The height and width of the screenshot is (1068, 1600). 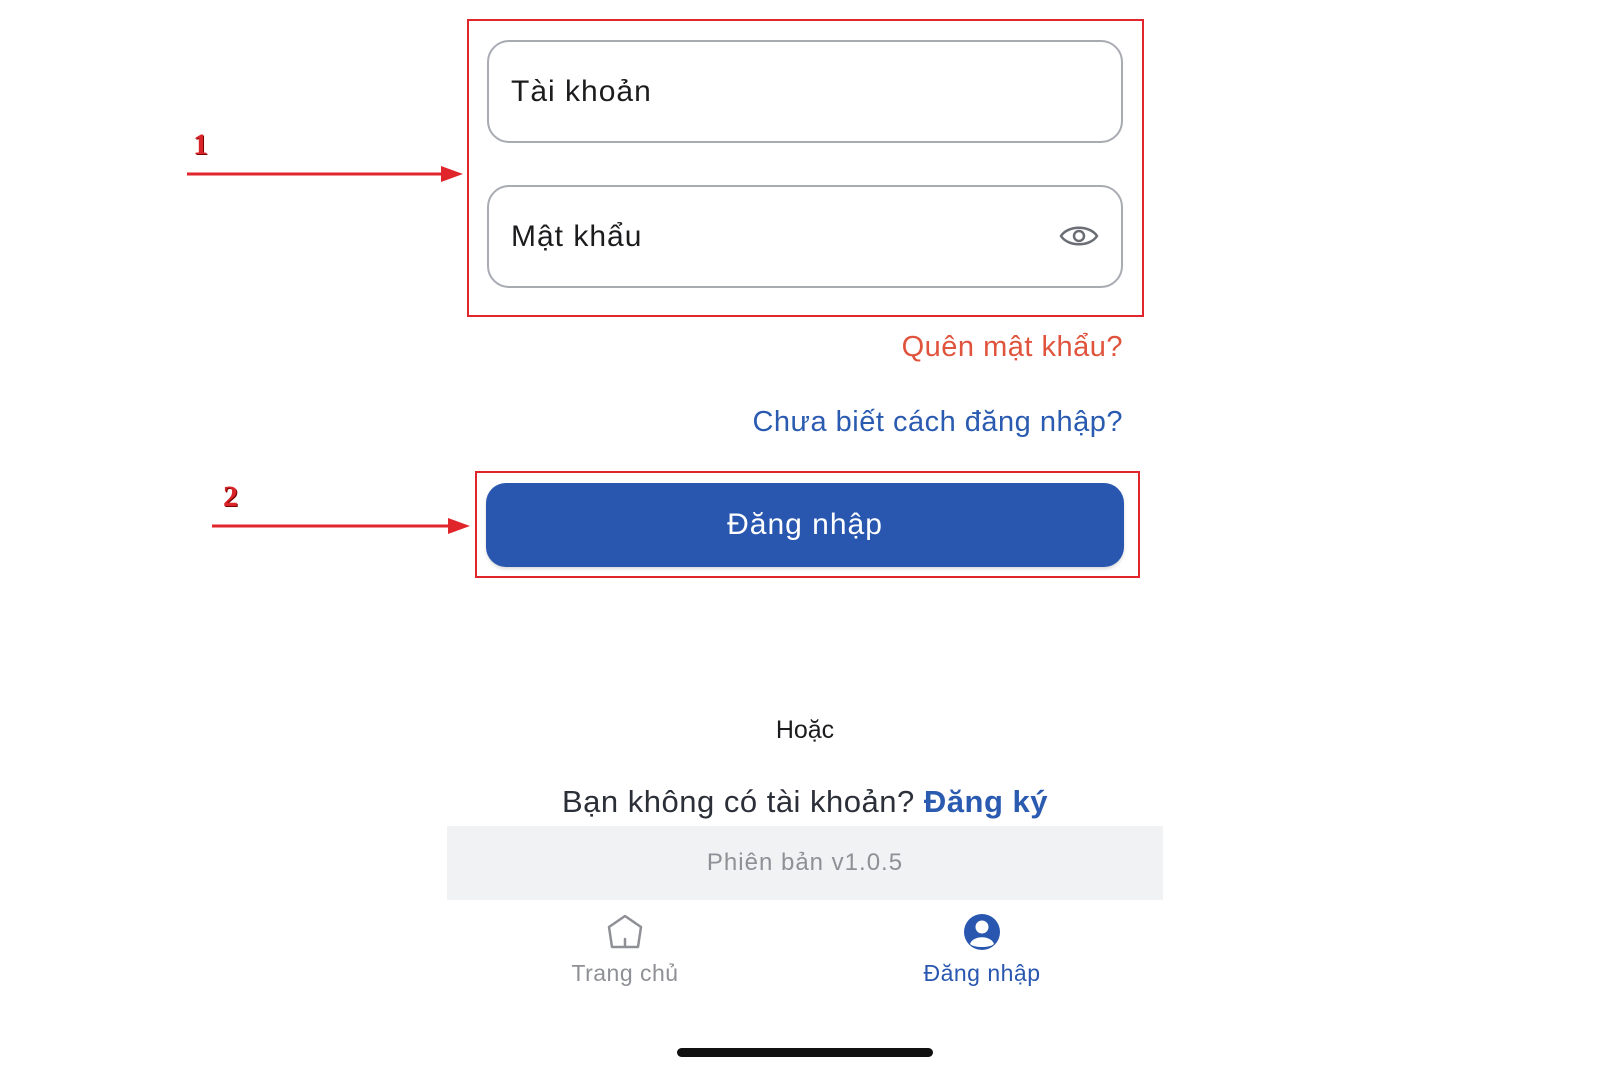 I want to click on version-text: Phiên bản v1.0.5, so click(x=805, y=862).